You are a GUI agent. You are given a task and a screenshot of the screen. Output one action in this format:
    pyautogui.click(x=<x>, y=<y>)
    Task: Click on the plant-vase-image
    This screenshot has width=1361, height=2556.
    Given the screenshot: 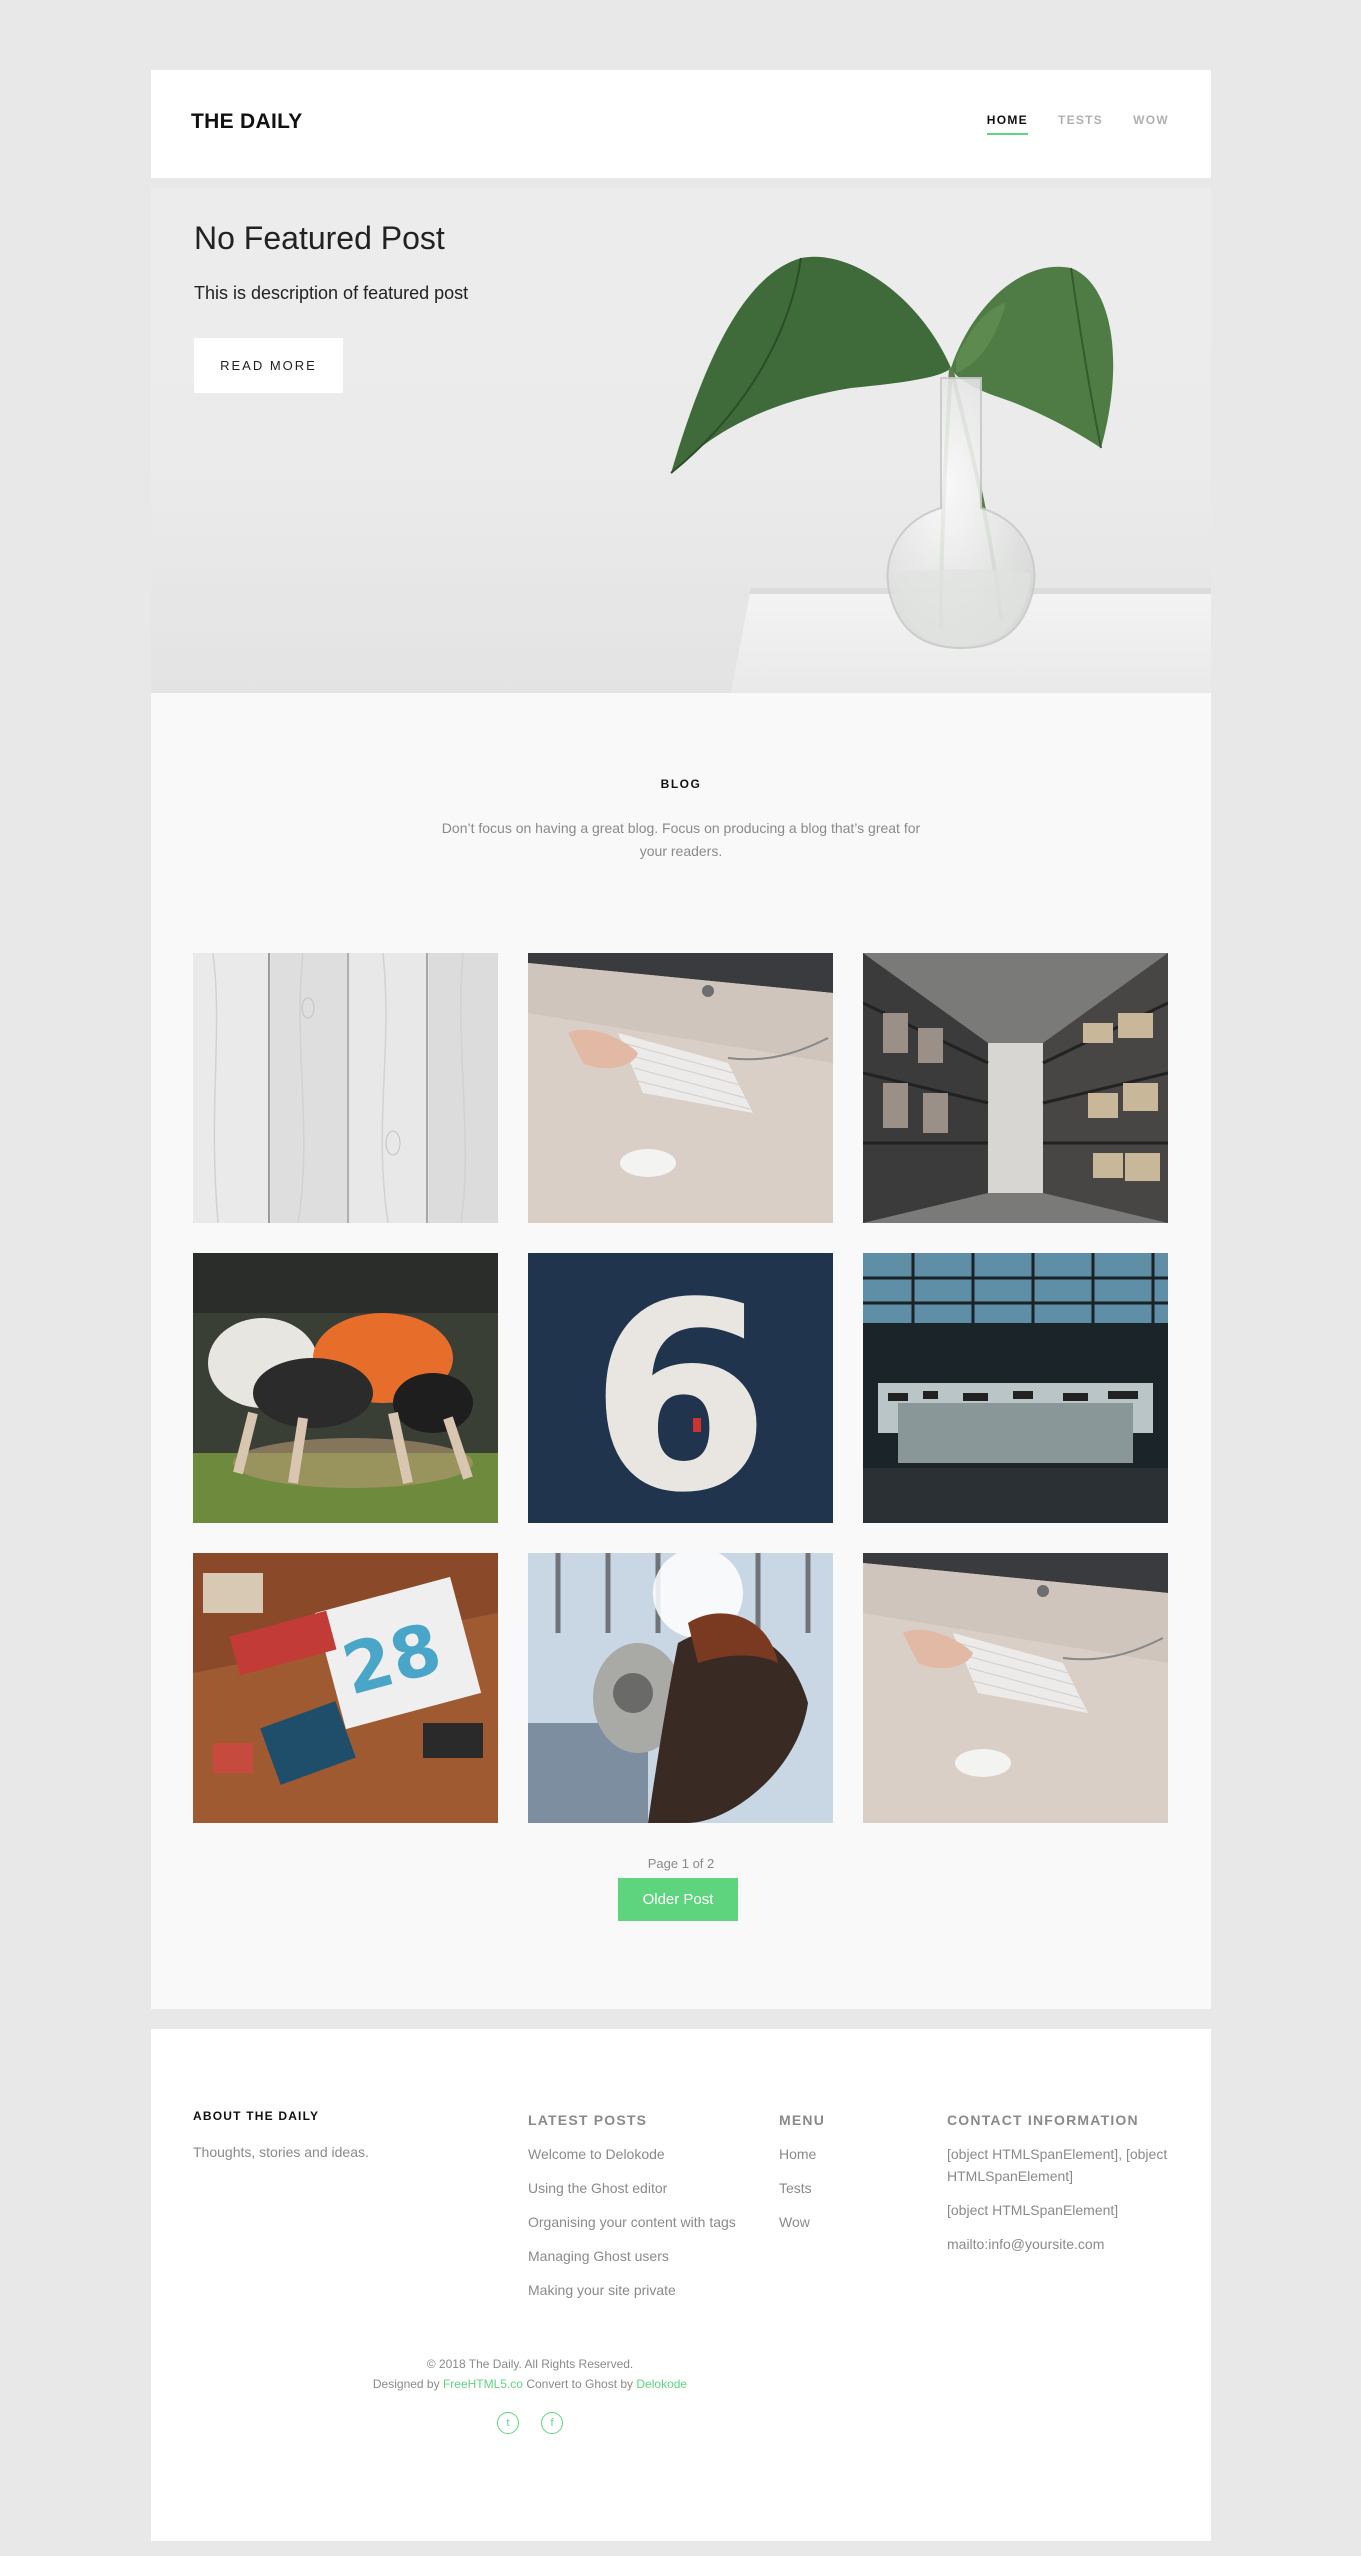 What is the action you would take?
    pyautogui.click(x=940, y=474)
    